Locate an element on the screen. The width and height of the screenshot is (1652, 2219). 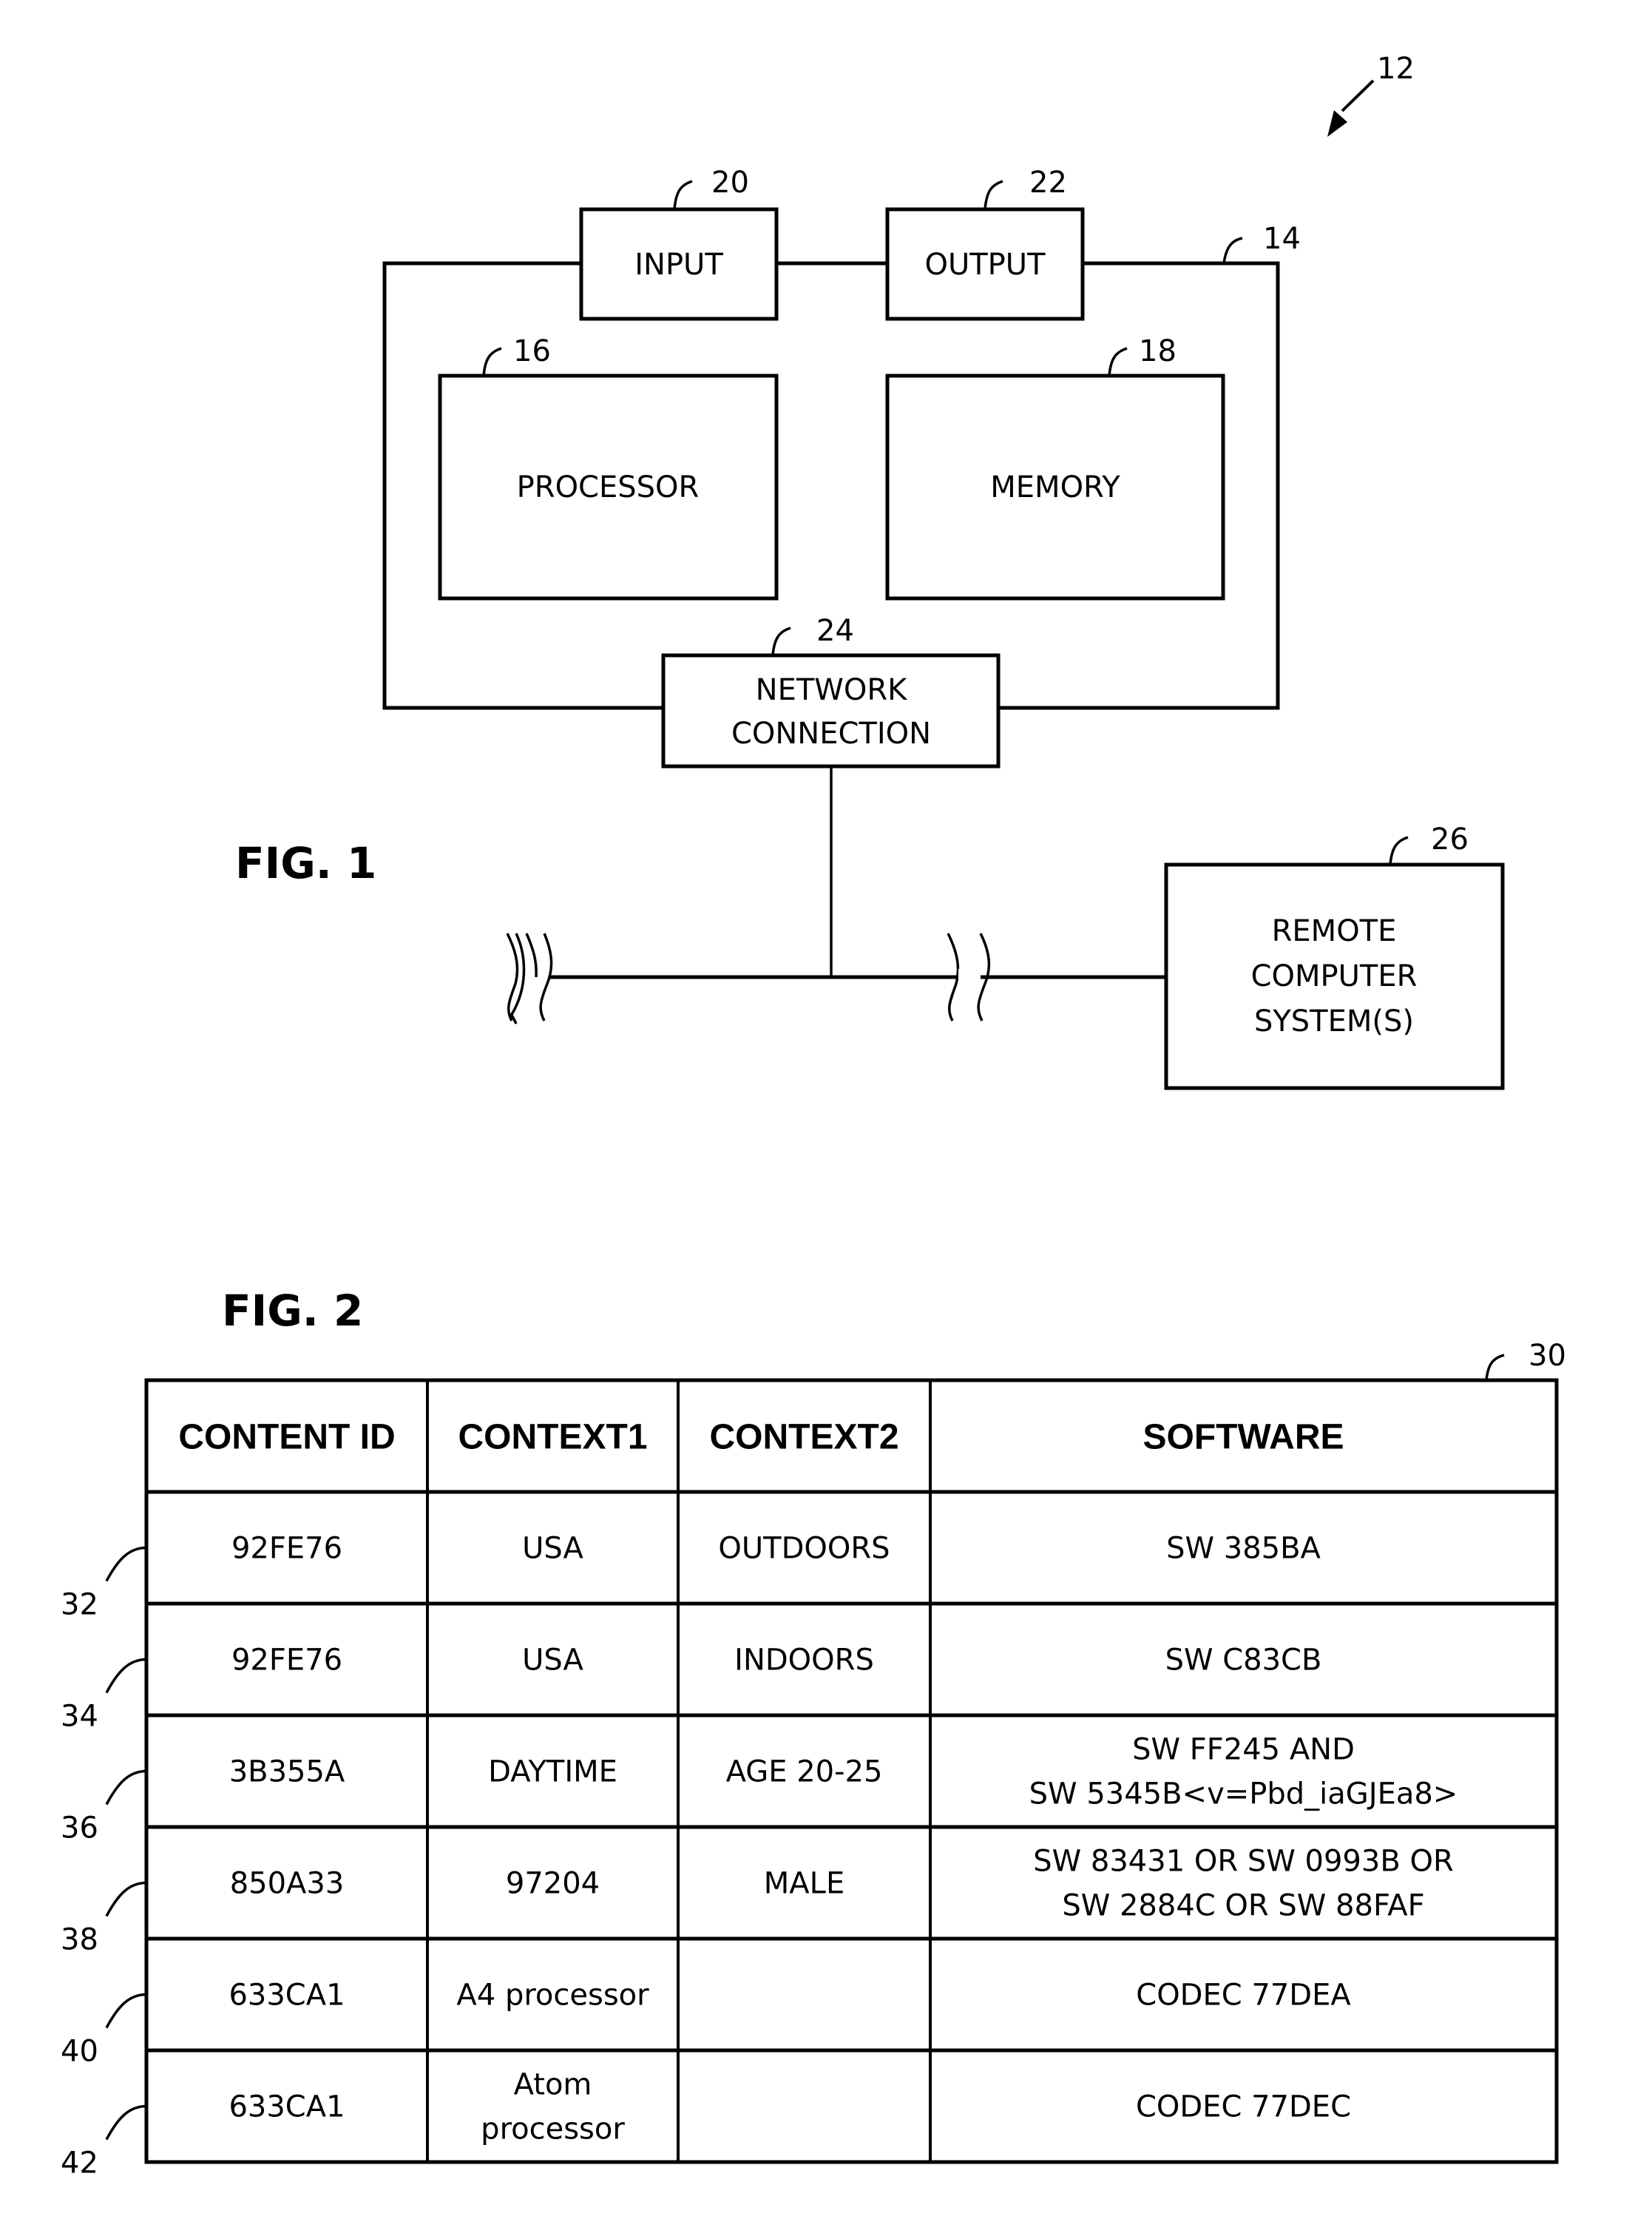
processor-ref-label: 16 is located at coordinates (532, 351).